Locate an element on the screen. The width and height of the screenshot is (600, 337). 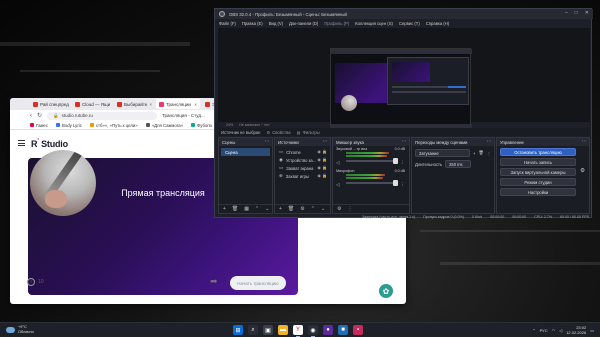
source-item: ▭ Chrome ◉ 🔒 is located at coordinates (302, 152).